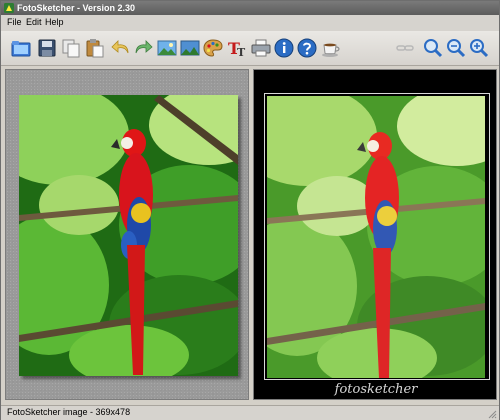 Image resolution: width=500 pixels, height=420 pixels. I want to click on redo-button, so click(143, 48).